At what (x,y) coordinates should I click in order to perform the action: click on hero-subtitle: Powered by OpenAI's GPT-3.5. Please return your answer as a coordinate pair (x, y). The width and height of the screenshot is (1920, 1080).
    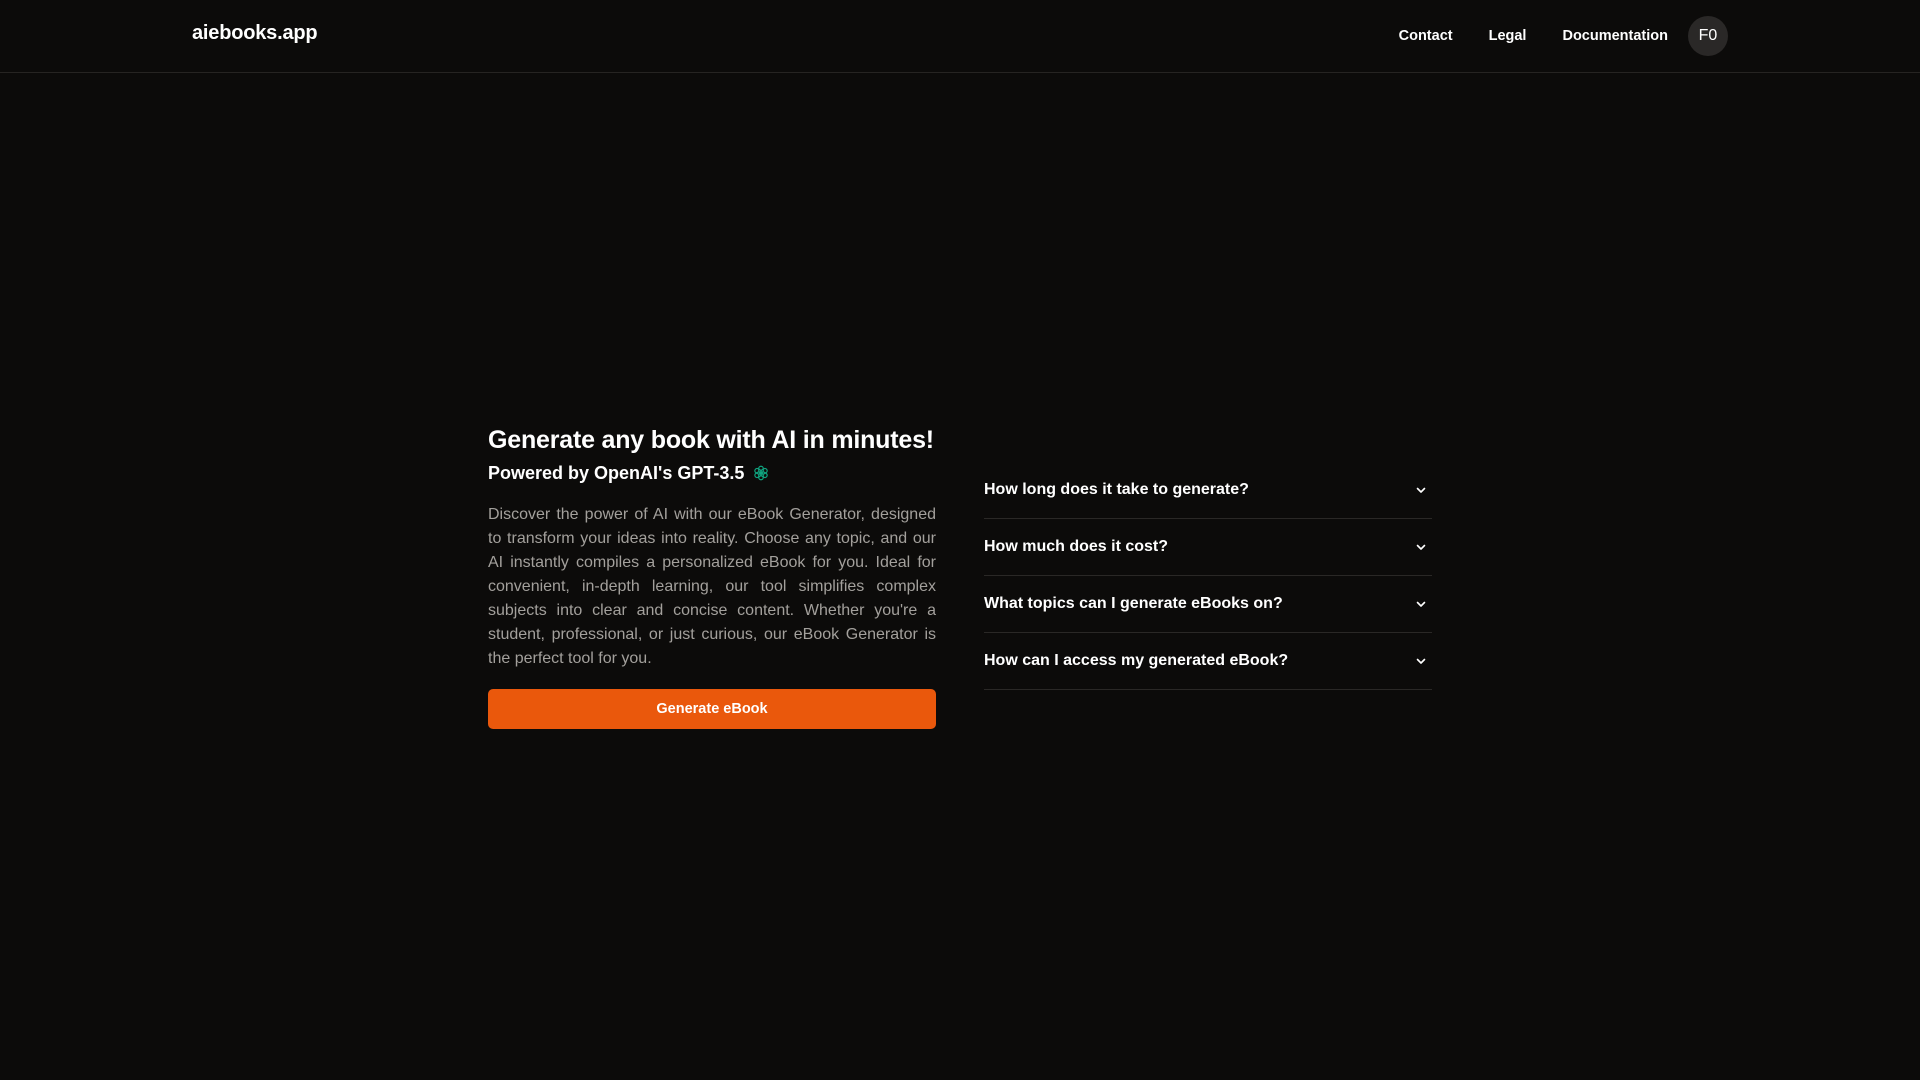
    Looking at the image, I should click on (616, 473).